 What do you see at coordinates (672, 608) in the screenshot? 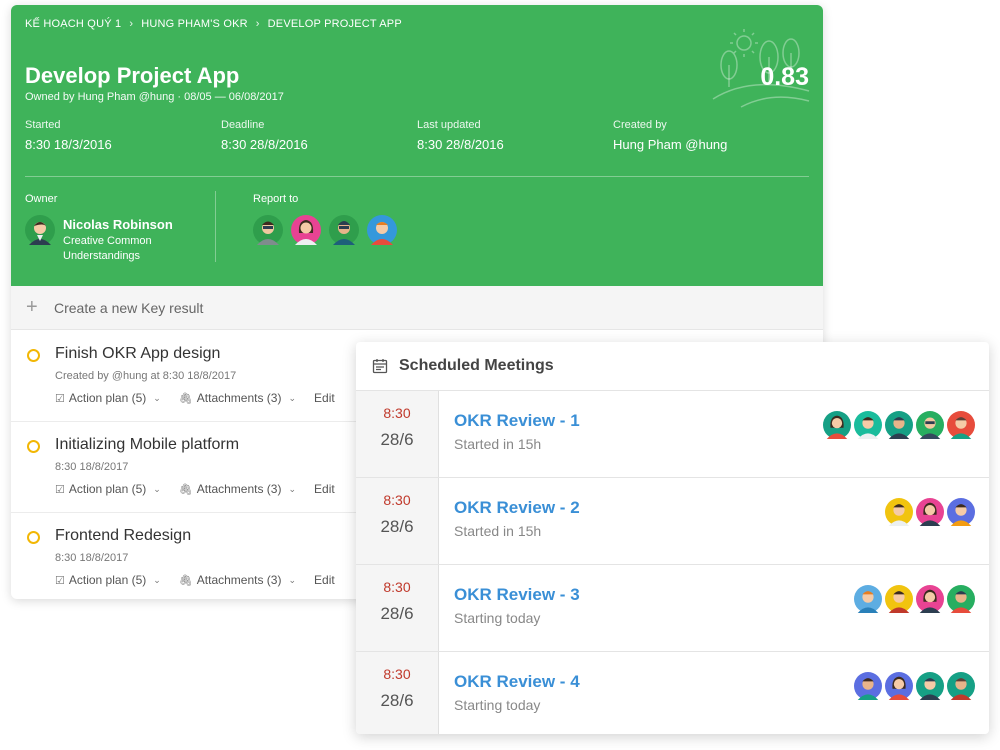
I see `meeting-row: 8:30 28/6 OKR Review - 3 Starting today` at bounding box center [672, 608].